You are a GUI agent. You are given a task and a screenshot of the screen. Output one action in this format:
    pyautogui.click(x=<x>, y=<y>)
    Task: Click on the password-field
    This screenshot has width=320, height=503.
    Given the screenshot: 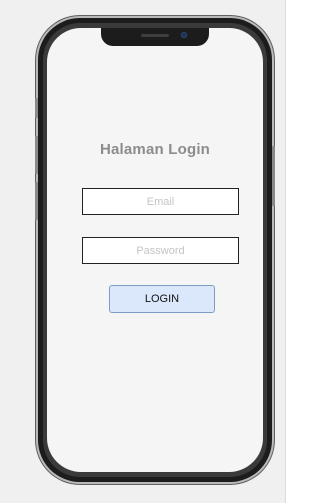 What is the action you would take?
    pyautogui.click(x=160, y=250)
    